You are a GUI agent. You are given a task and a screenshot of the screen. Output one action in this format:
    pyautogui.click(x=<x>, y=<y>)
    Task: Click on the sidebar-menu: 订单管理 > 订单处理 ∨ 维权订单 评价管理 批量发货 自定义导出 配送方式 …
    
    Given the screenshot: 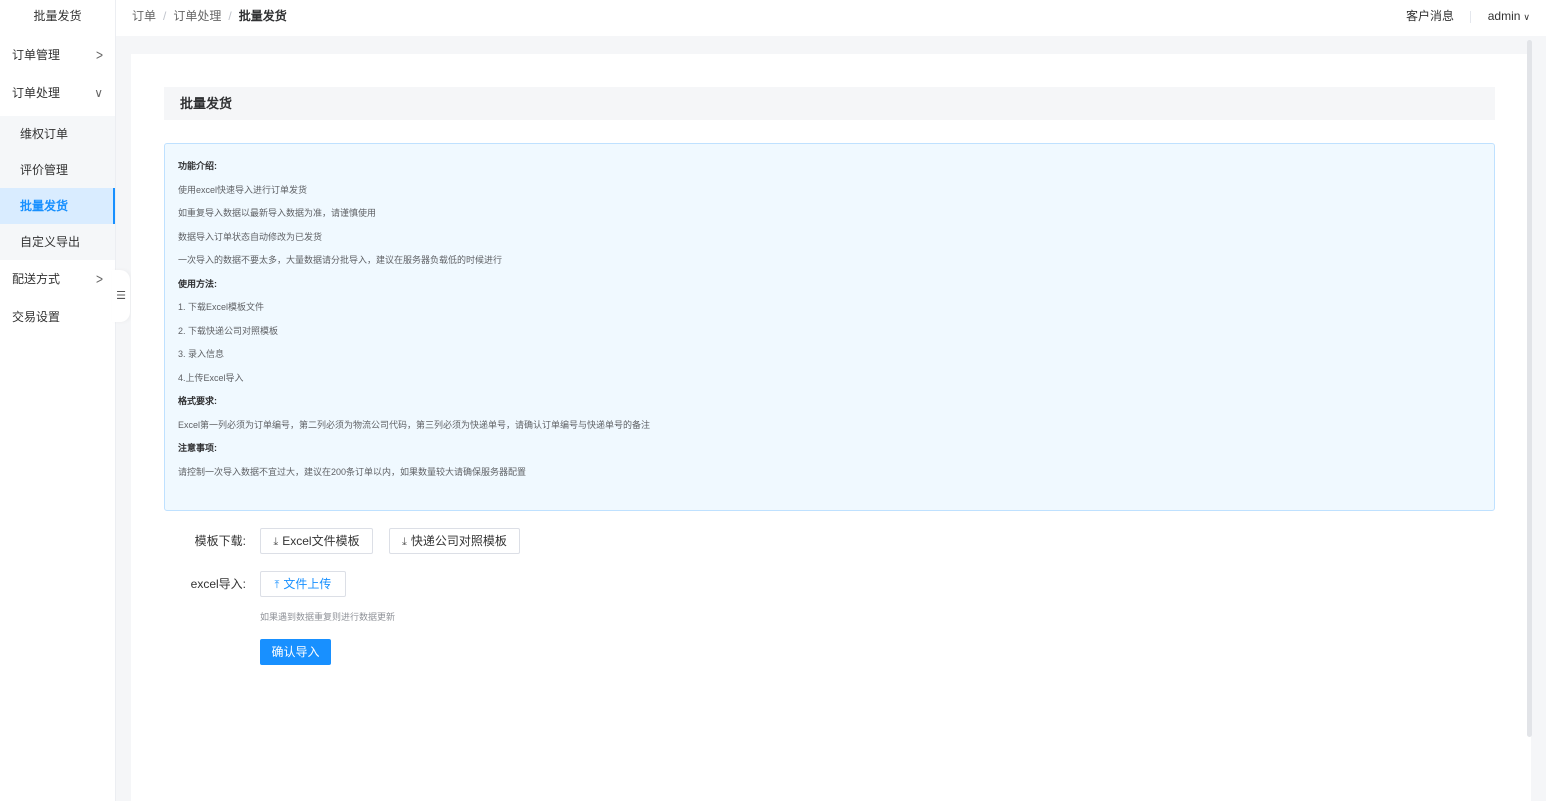 What is the action you would take?
    pyautogui.click(x=57, y=186)
    